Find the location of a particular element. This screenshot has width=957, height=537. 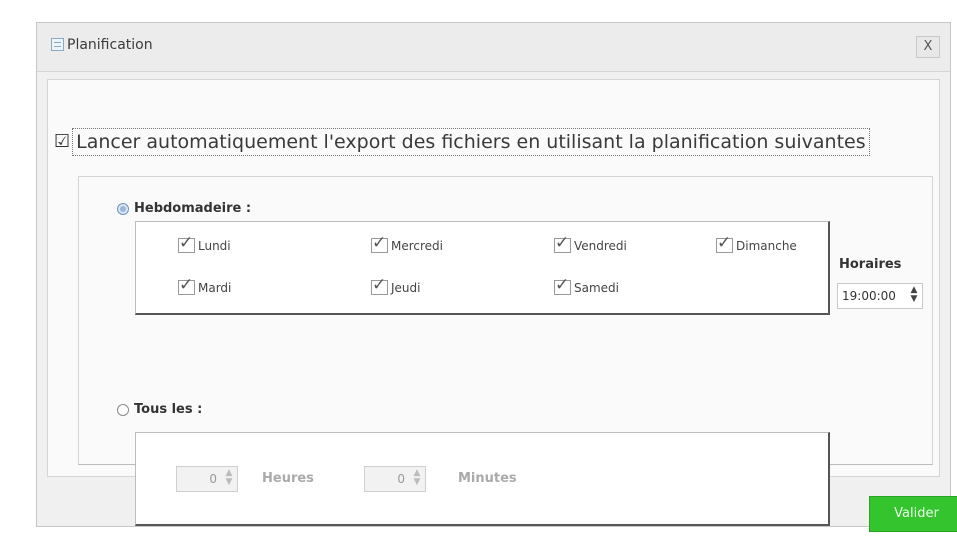

horaires-label: Horaires is located at coordinates (870, 264).